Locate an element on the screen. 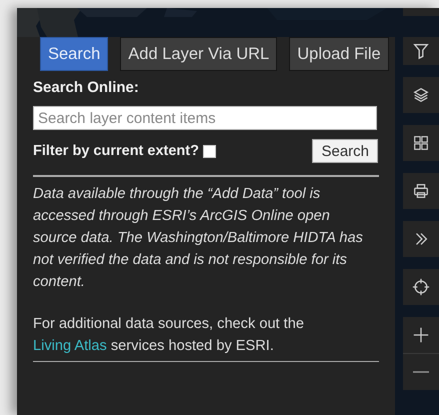 The image size is (439, 415). print-icon is located at coordinates (421, 191).